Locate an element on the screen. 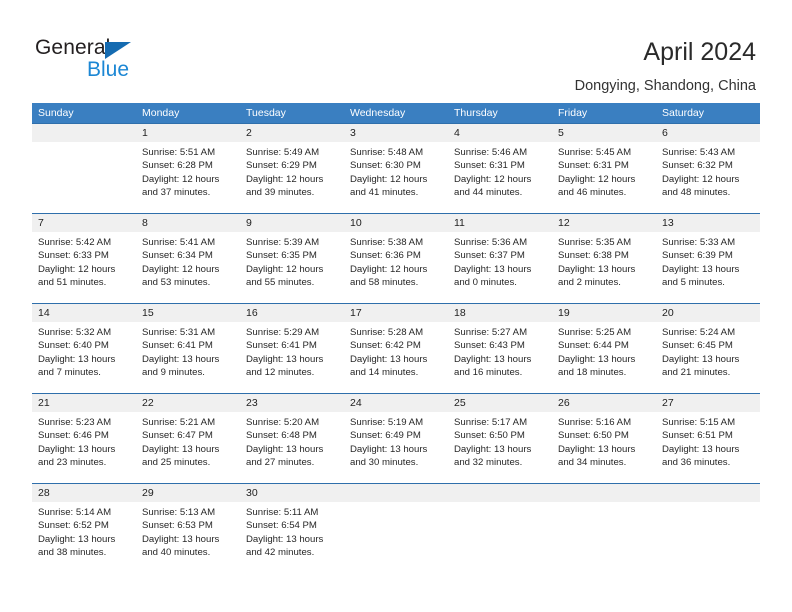 This screenshot has height=612, width=792. logo-text-general: General is located at coordinates (73, 47).